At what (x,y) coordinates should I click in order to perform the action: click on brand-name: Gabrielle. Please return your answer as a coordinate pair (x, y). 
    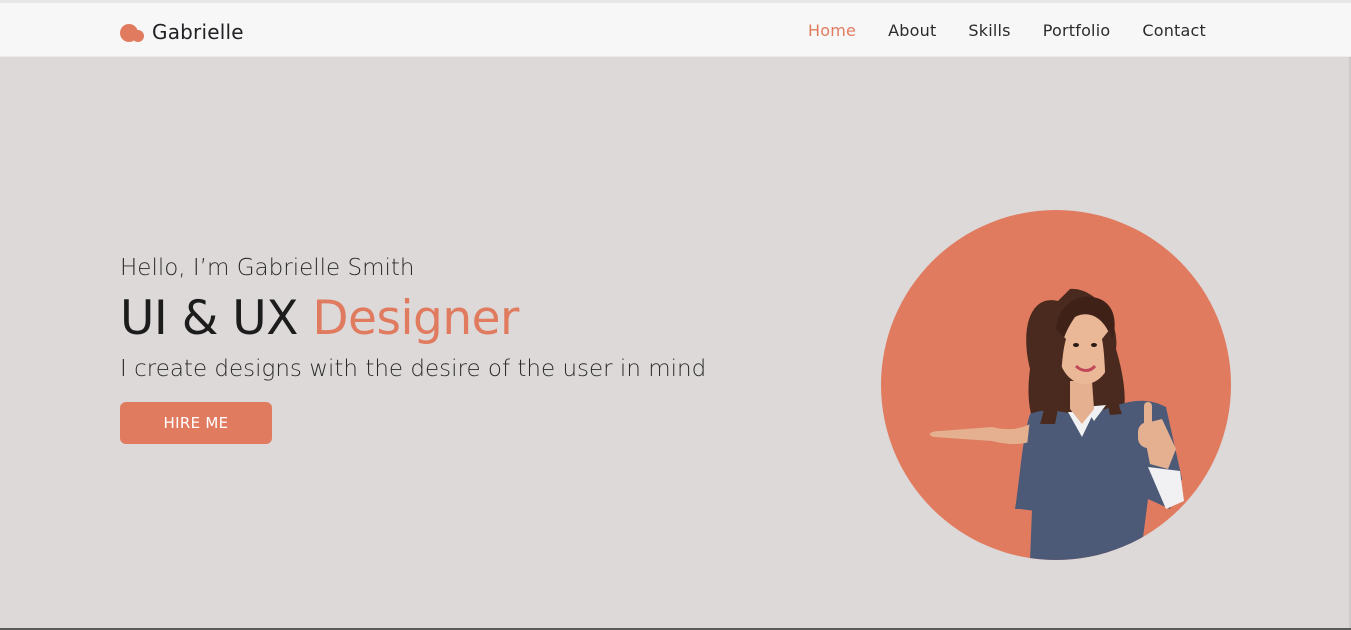
    Looking at the image, I should click on (198, 32).